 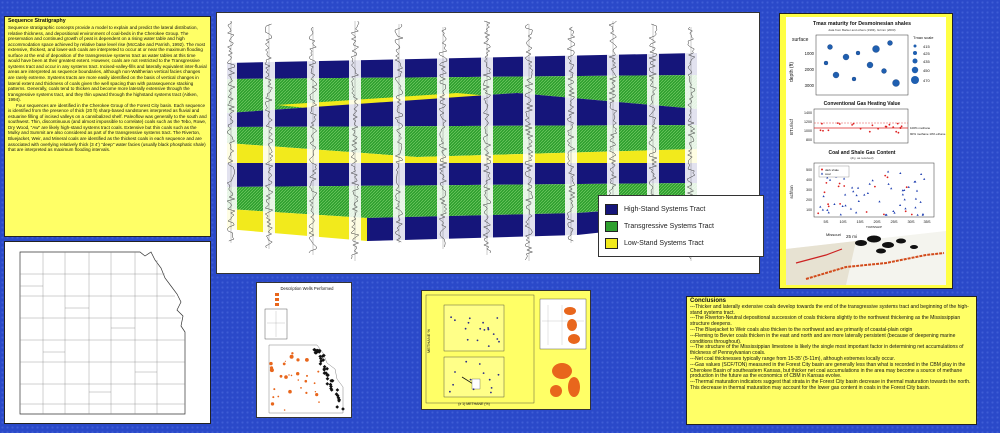 I want to click on legend-transgressive: Transgressive Systems Tract, so click(x=659, y=226).